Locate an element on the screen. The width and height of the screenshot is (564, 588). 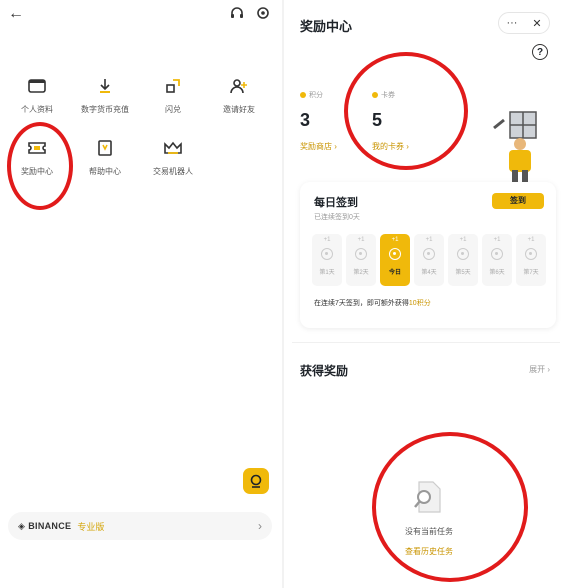
grid-label: 数字货币充值 is located at coordinates (105, 109).